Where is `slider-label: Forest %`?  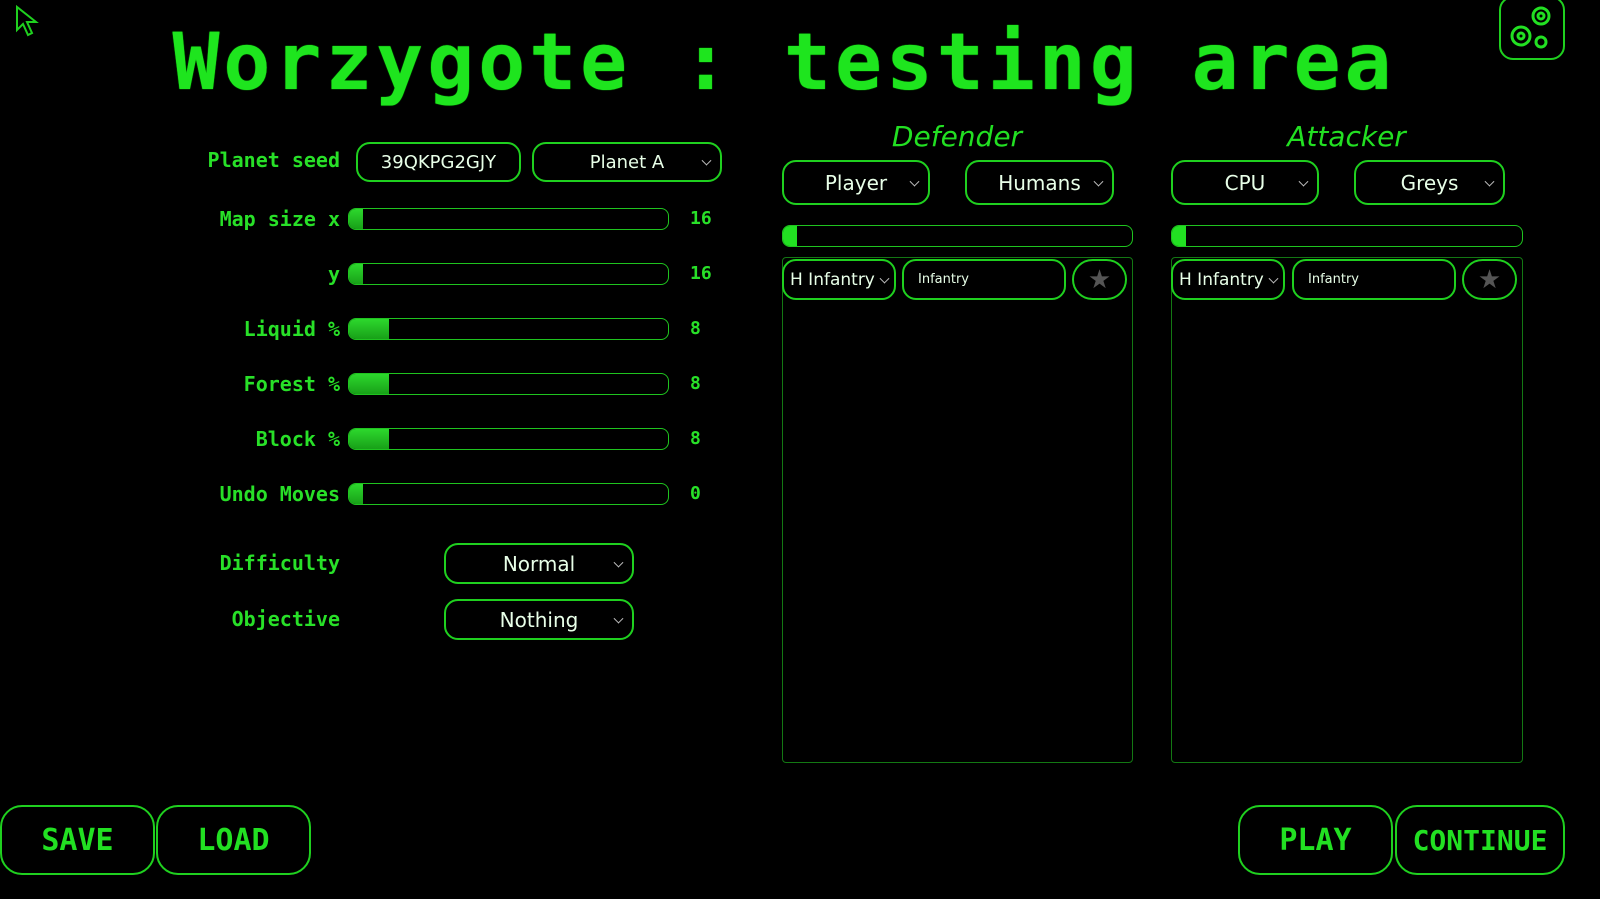 slider-label: Forest % is located at coordinates (291, 384).